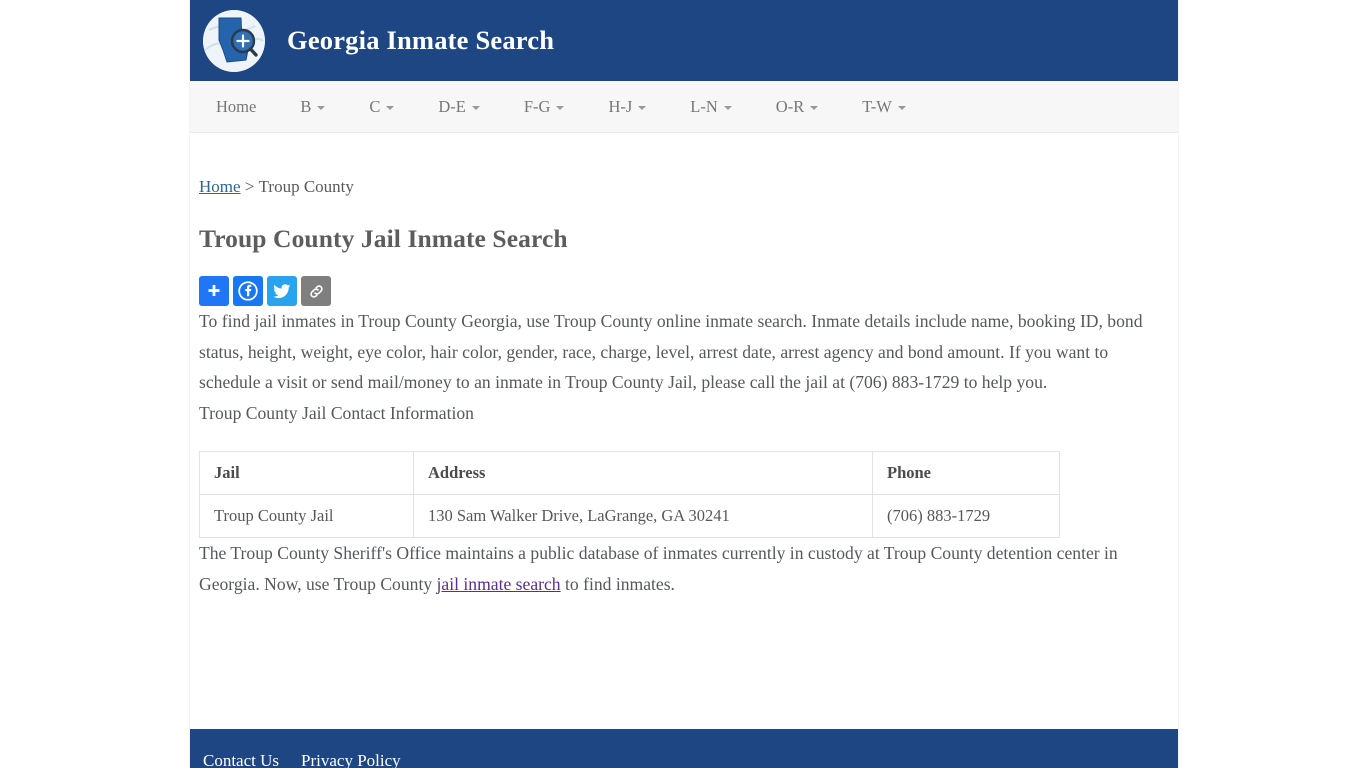 This screenshot has width=1366, height=768. I want to click on nav-item-f-g: F-G, so click(544, 107).